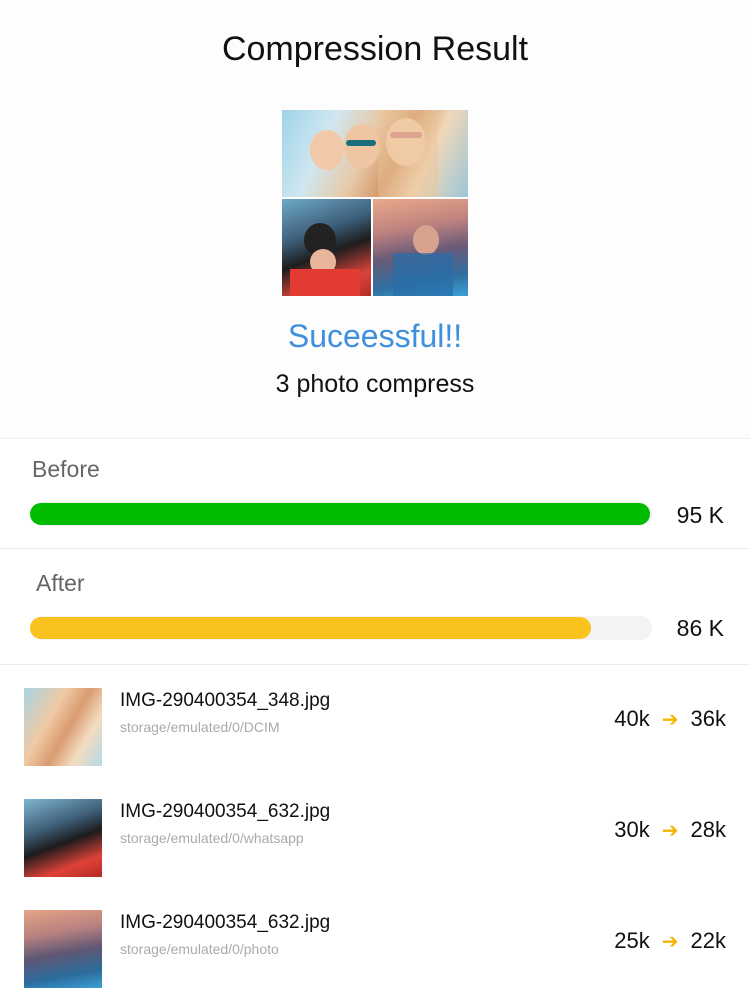 This screenshot has width=750, height=1000. I want to click on size-change: 25k ➔ 22k, so click(670, 941).